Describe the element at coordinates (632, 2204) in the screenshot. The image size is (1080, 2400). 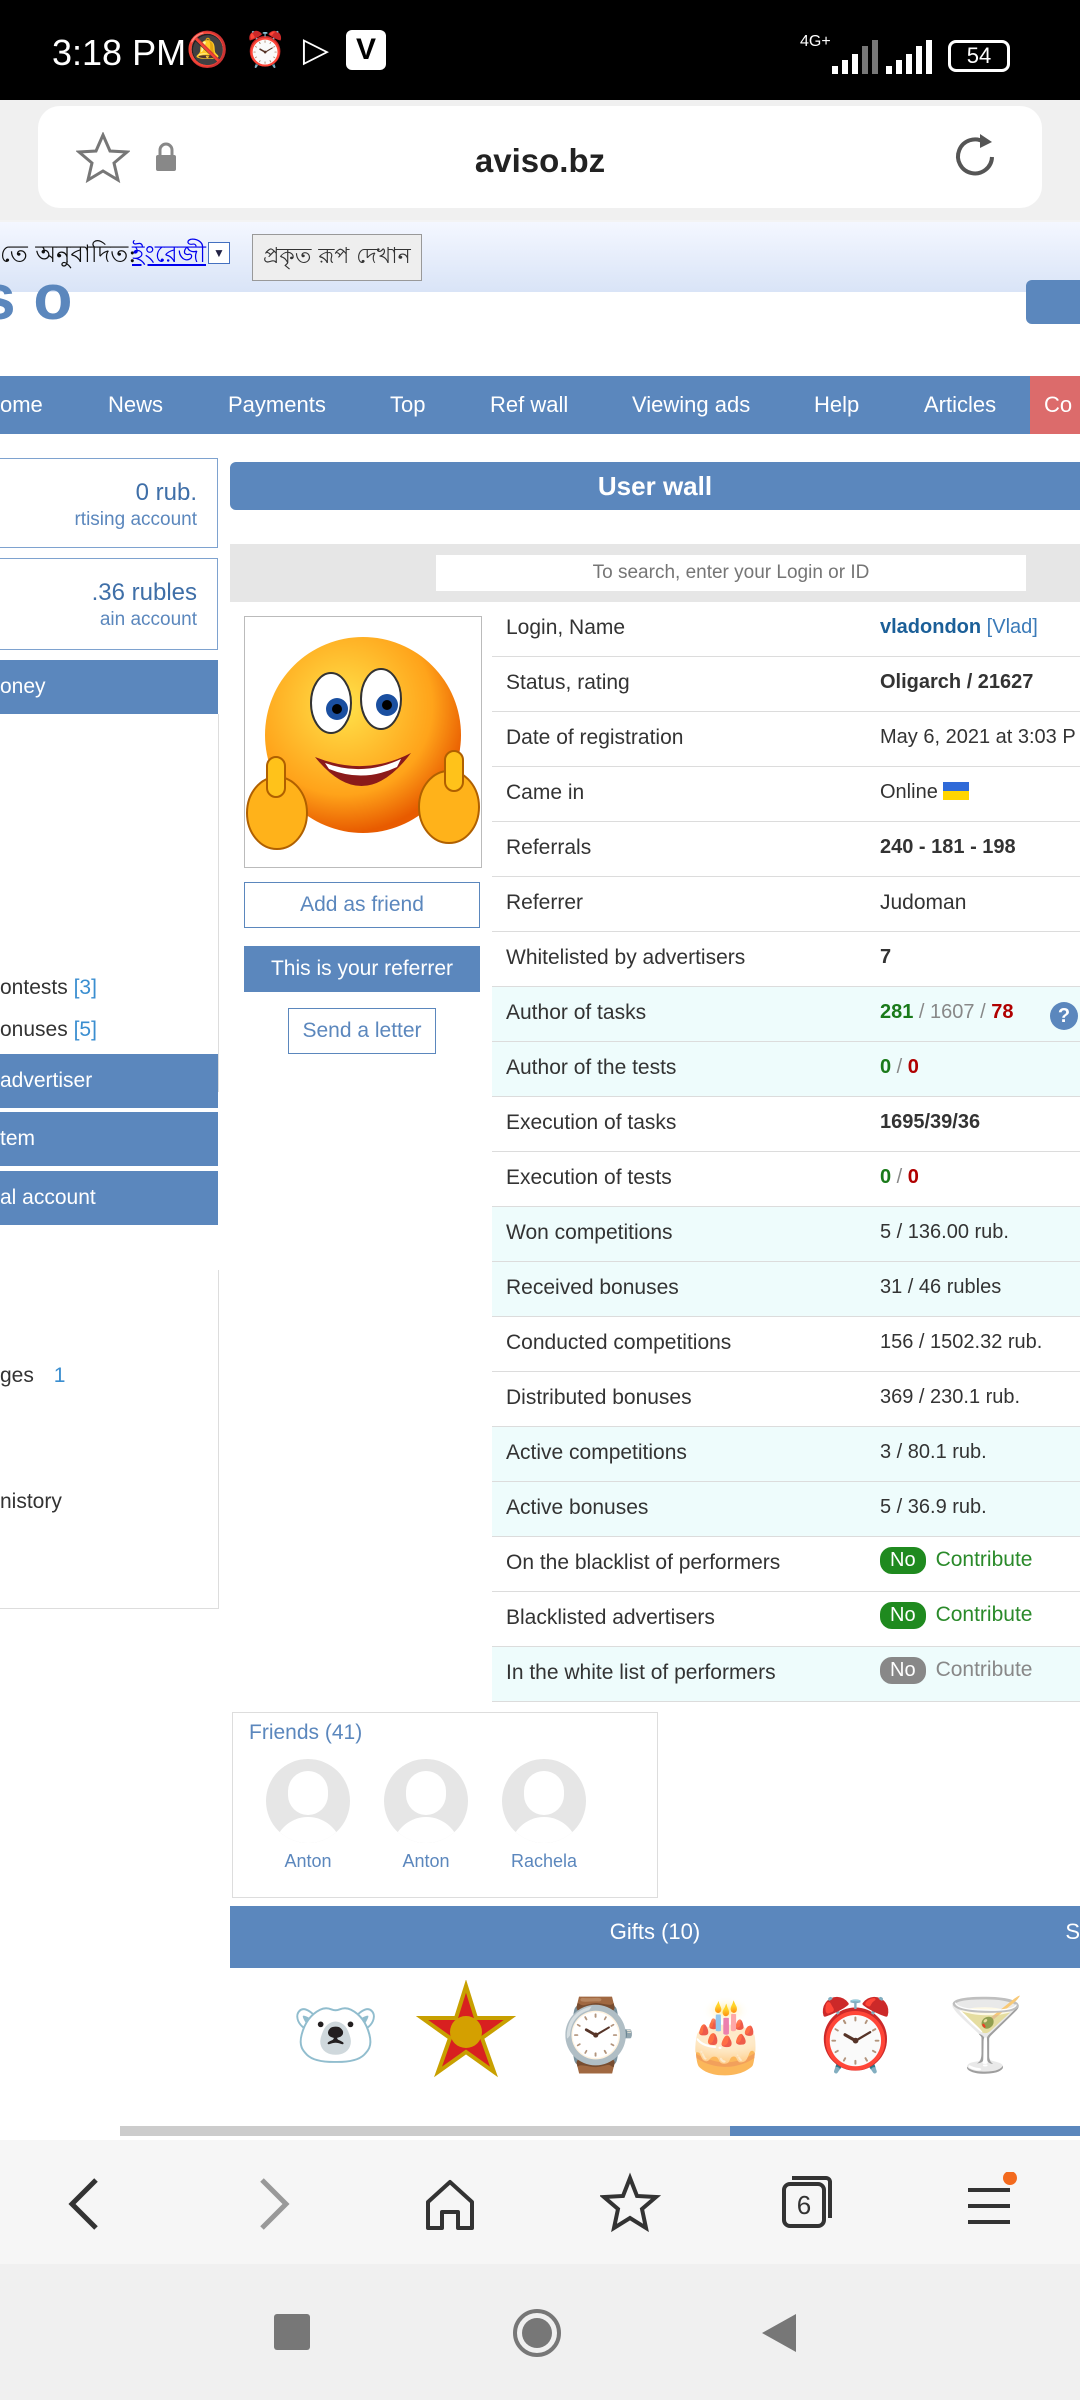
I see `bookmarks-icon` at that location.